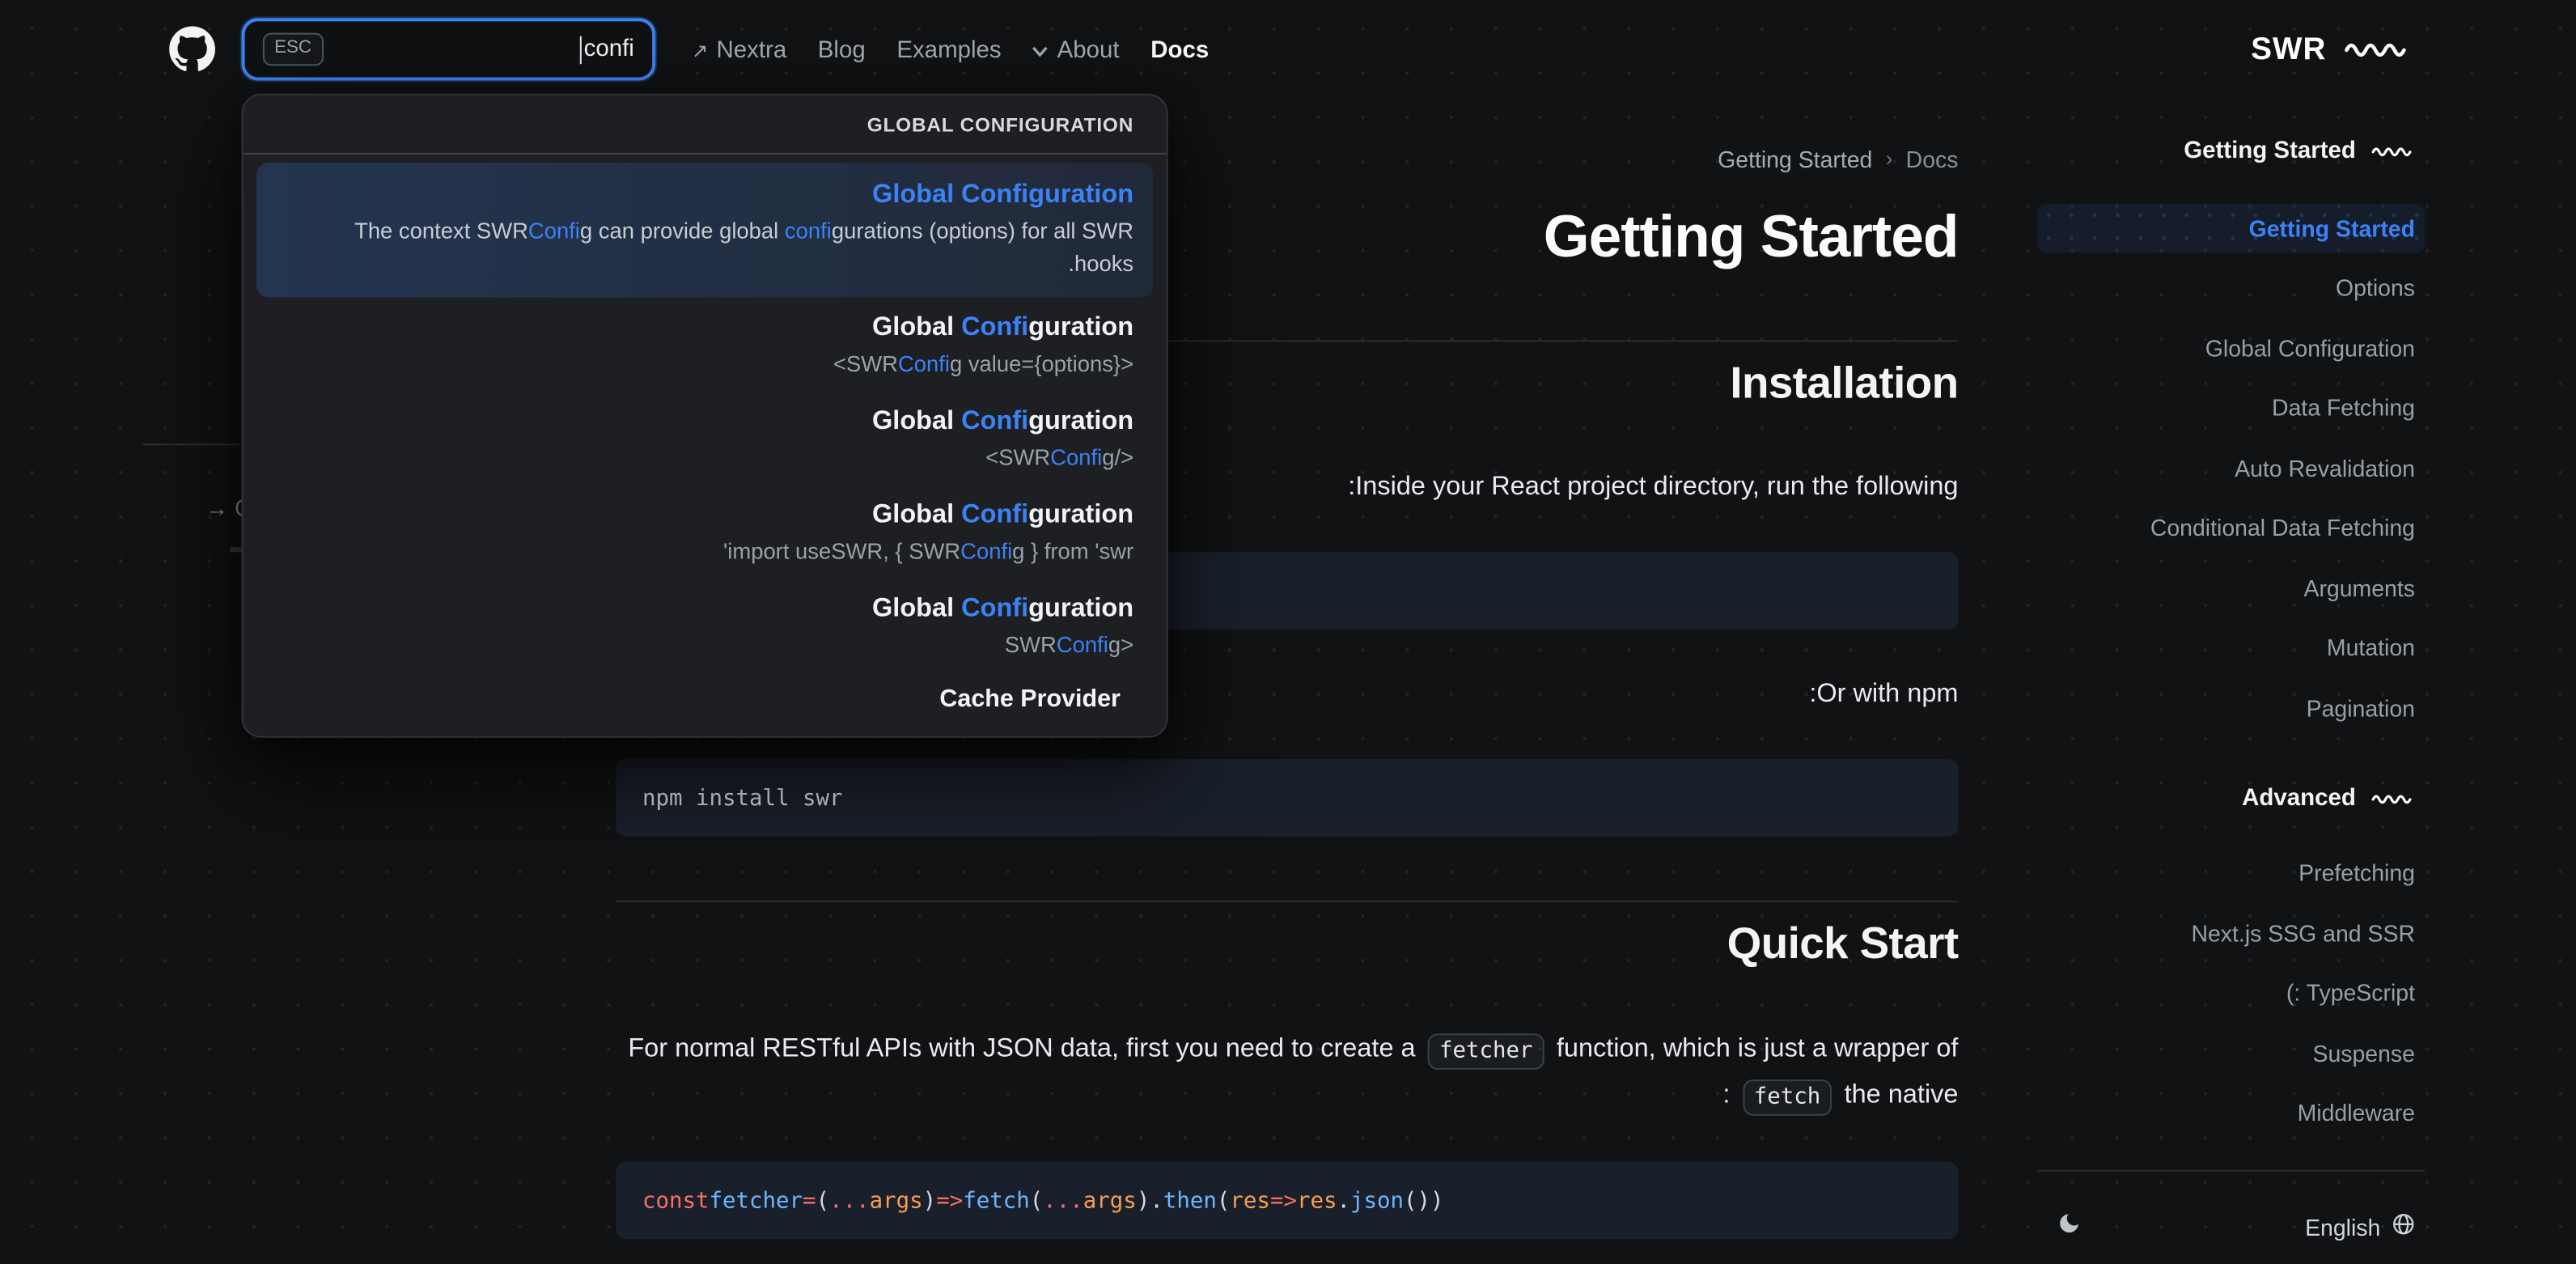  I want to click on toc-item-getting-started-active: Getting Started, so click(2231, 228).